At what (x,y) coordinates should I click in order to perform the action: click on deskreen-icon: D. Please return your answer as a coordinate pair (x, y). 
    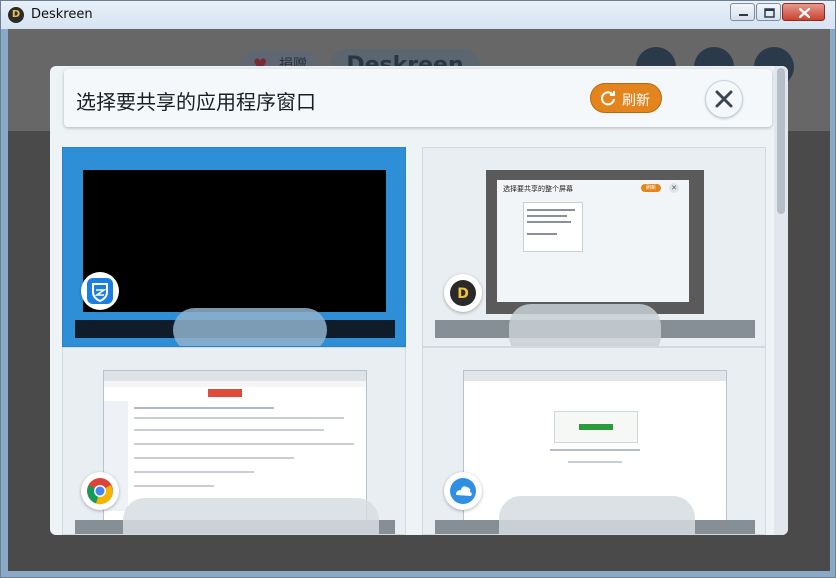
    Looking at the image, I should click on (463, 293).